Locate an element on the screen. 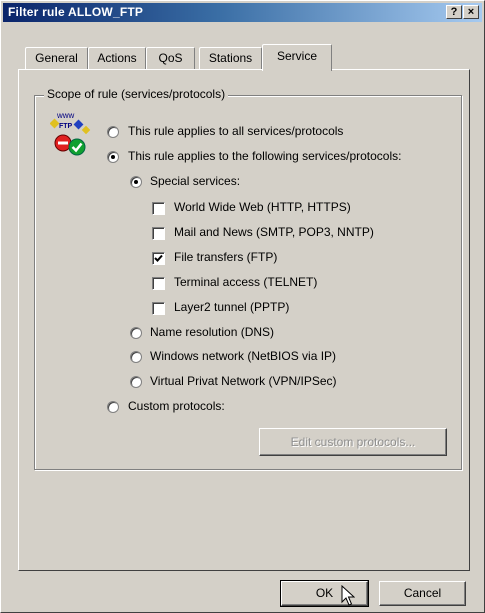  ftp-icon-text: FTP is located at coordinates (66, 126).